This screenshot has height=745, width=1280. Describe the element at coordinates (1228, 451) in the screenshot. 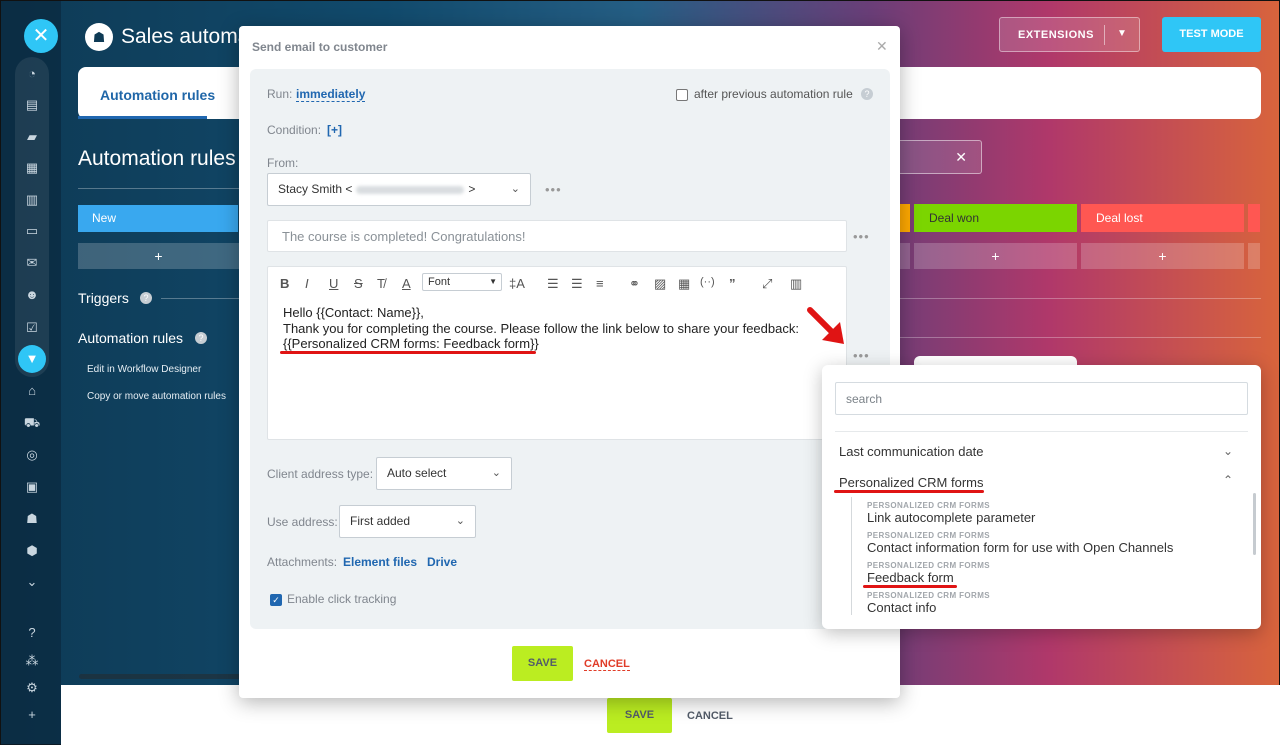

I see `chevron-down-icon: ⌄` at that location.